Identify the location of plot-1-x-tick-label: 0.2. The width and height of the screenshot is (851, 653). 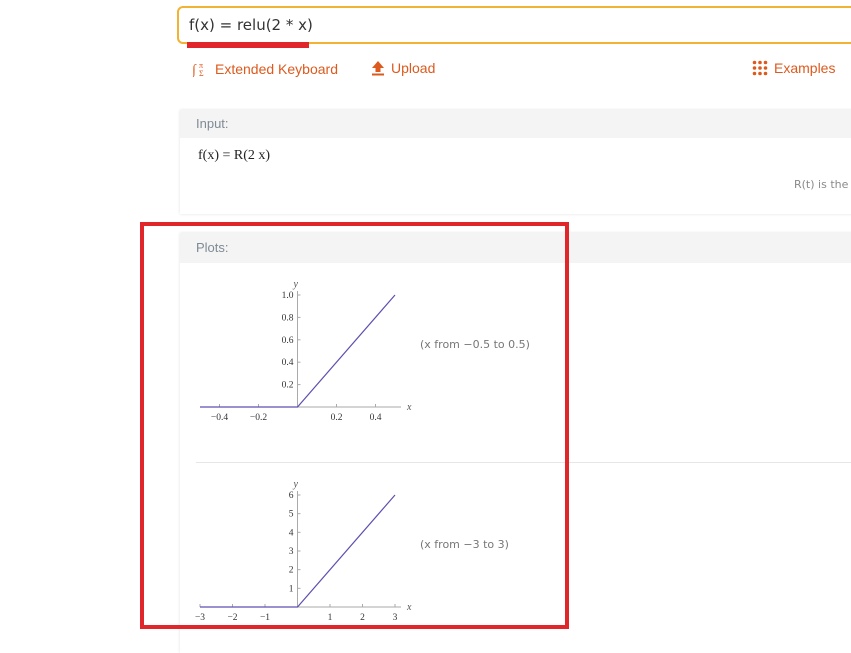
(337, 418).